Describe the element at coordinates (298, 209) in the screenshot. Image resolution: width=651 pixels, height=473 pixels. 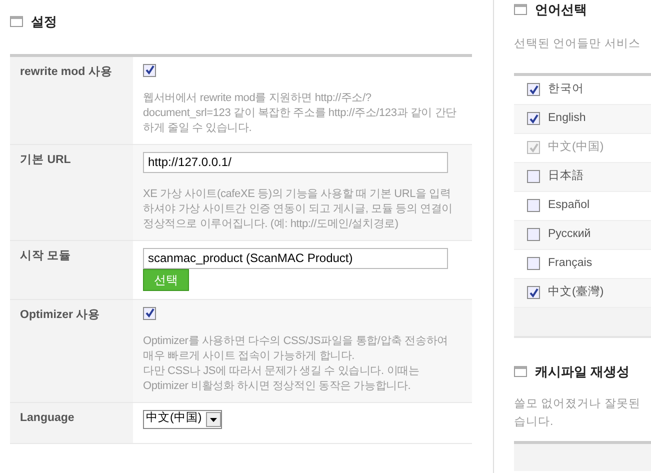
I see `help-text: XE 가상 사이트(cafeXE 등)의 기능을 사용할 때 기본 URL을 입력하셔야 가상 사이트간 인증 연동이 되고 게시글, 모듈 등의 연결이 정상적으로 이루어집니다. (예: http://도메인/설치경로)` at that location.